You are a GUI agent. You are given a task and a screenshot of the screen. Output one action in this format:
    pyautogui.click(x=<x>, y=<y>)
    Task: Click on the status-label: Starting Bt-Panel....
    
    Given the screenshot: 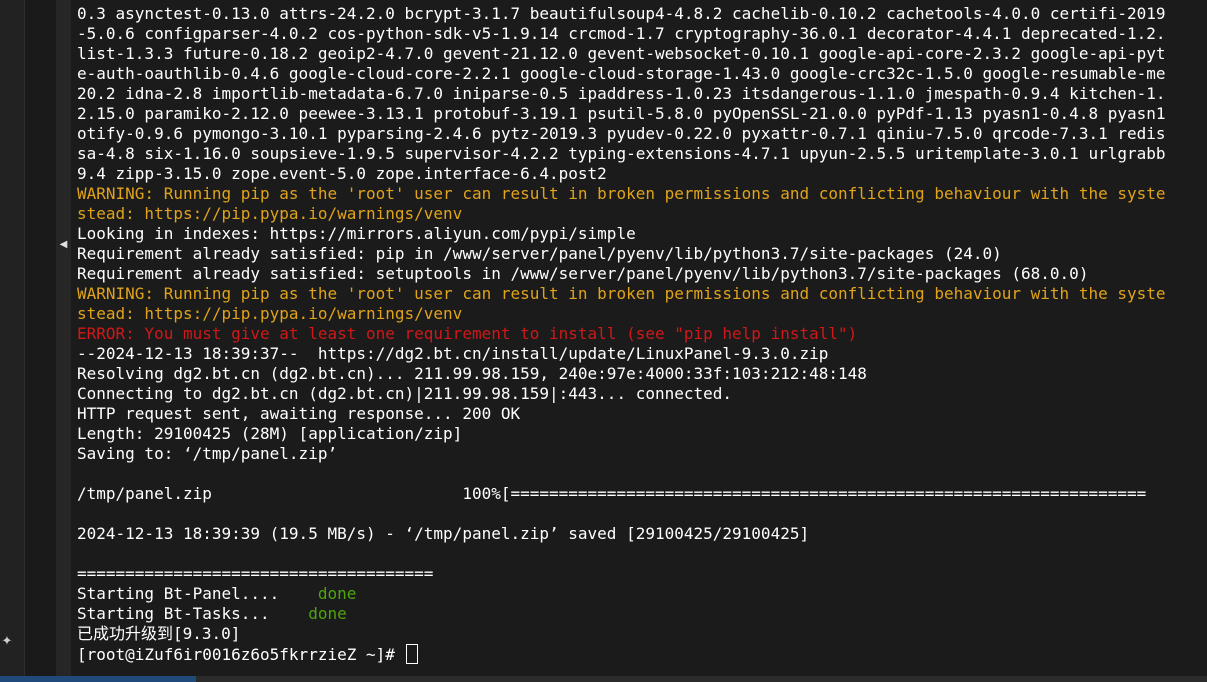 What is the action you would take?
    pyautogui.click(x=178, y=593)
    